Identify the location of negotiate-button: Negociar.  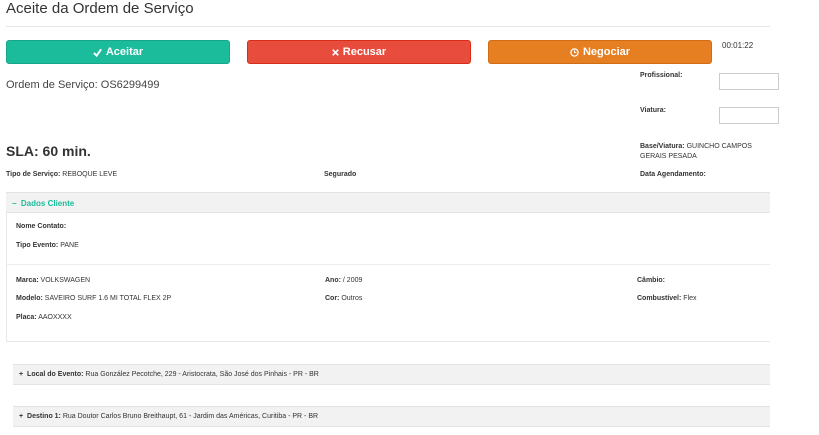
(600, 52).